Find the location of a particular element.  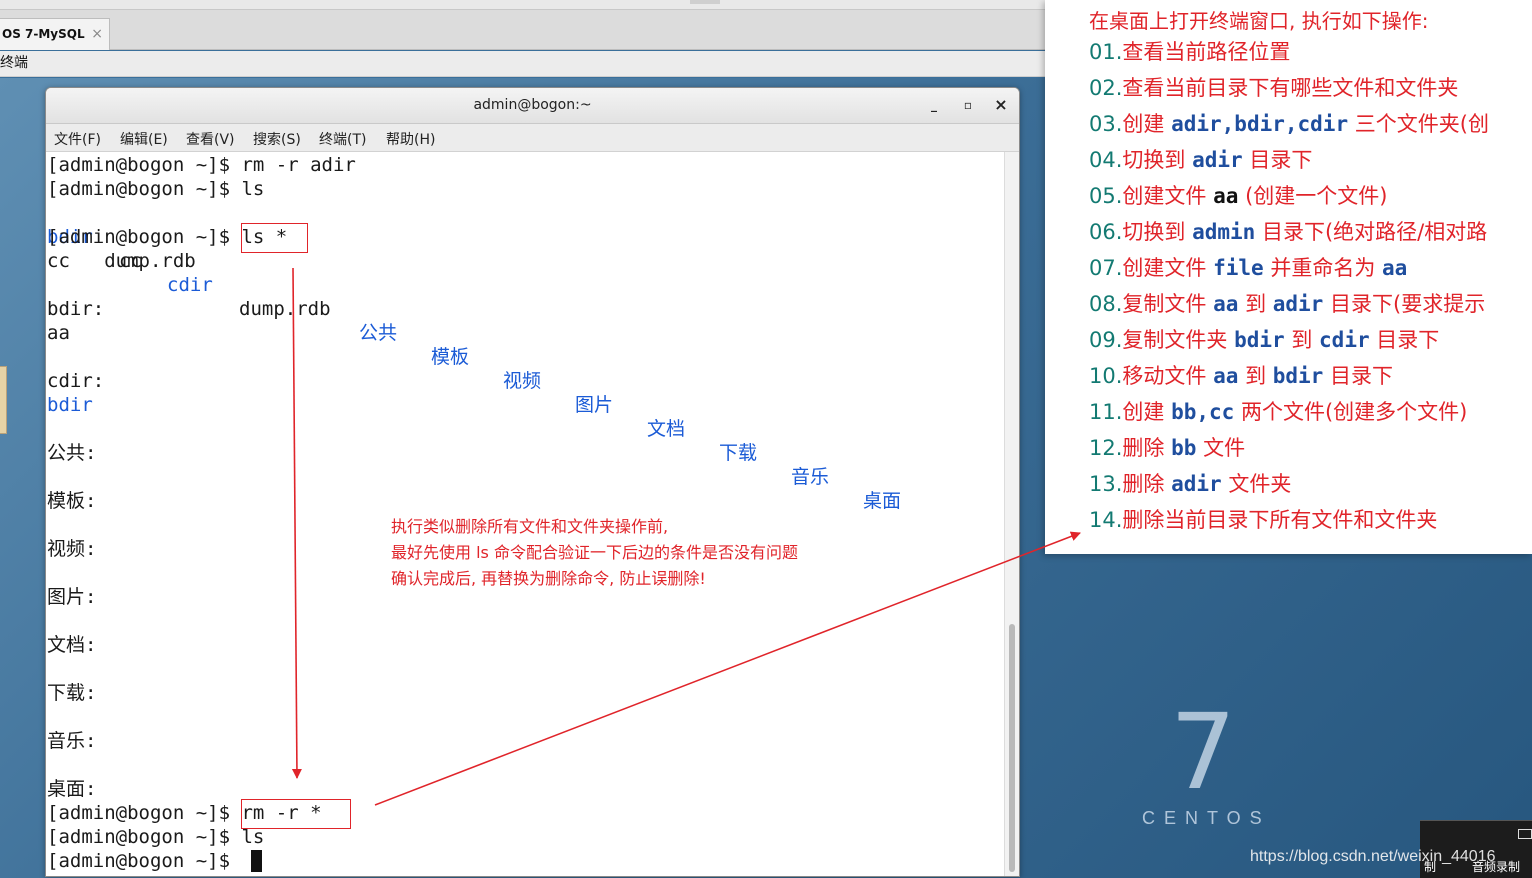

task-item: 01.查看当前路径位置 is located at coordinates (1189, 52).